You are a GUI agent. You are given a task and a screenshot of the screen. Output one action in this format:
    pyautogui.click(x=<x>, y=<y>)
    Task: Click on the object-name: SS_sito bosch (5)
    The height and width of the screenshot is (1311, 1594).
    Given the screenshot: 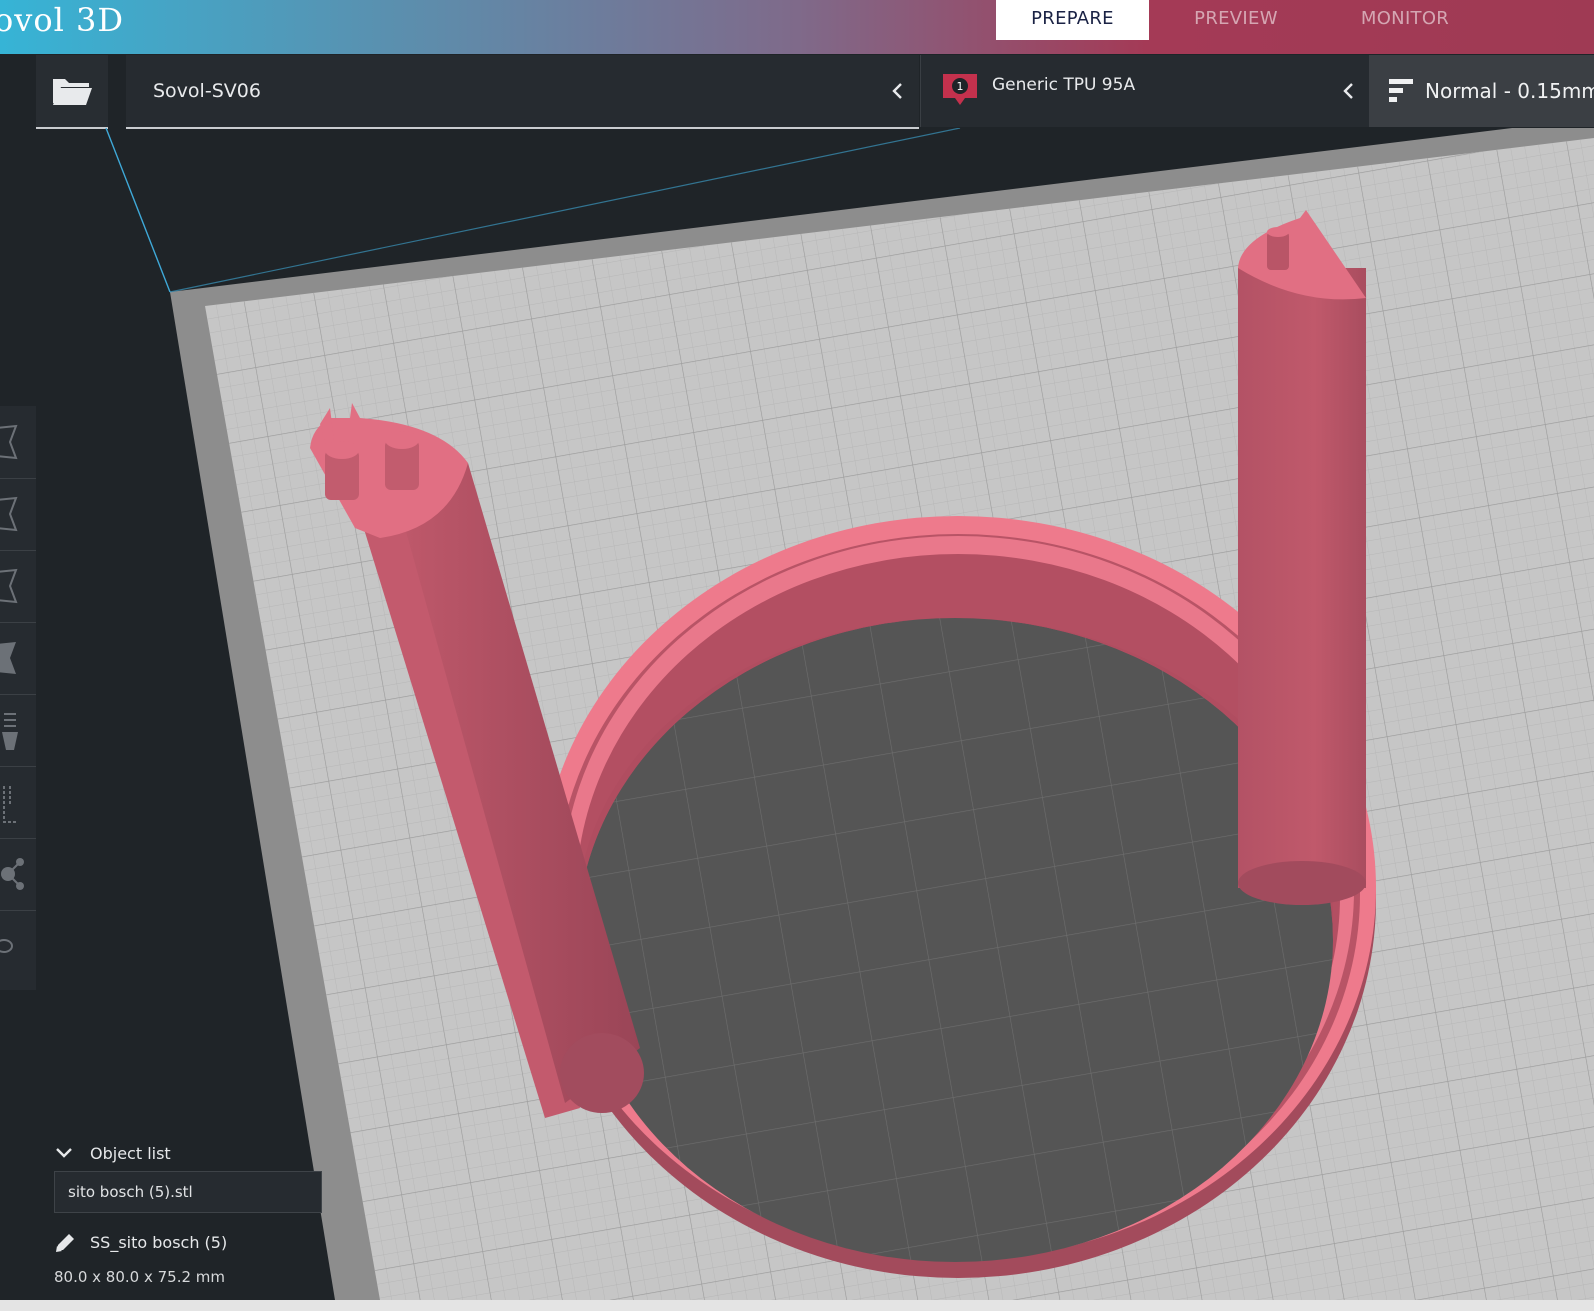 What is the action you would take?
    pyautogui.click(x=158, y=1242)
    